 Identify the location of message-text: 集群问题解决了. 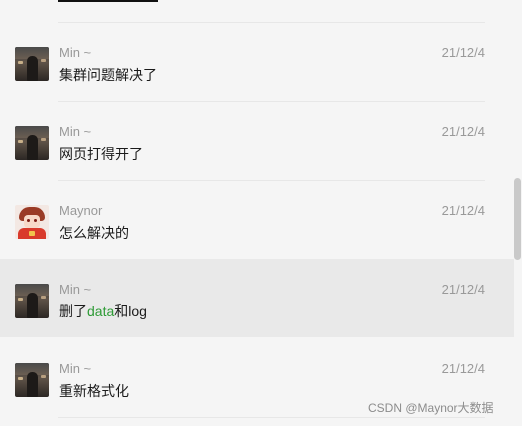
(108, 75).